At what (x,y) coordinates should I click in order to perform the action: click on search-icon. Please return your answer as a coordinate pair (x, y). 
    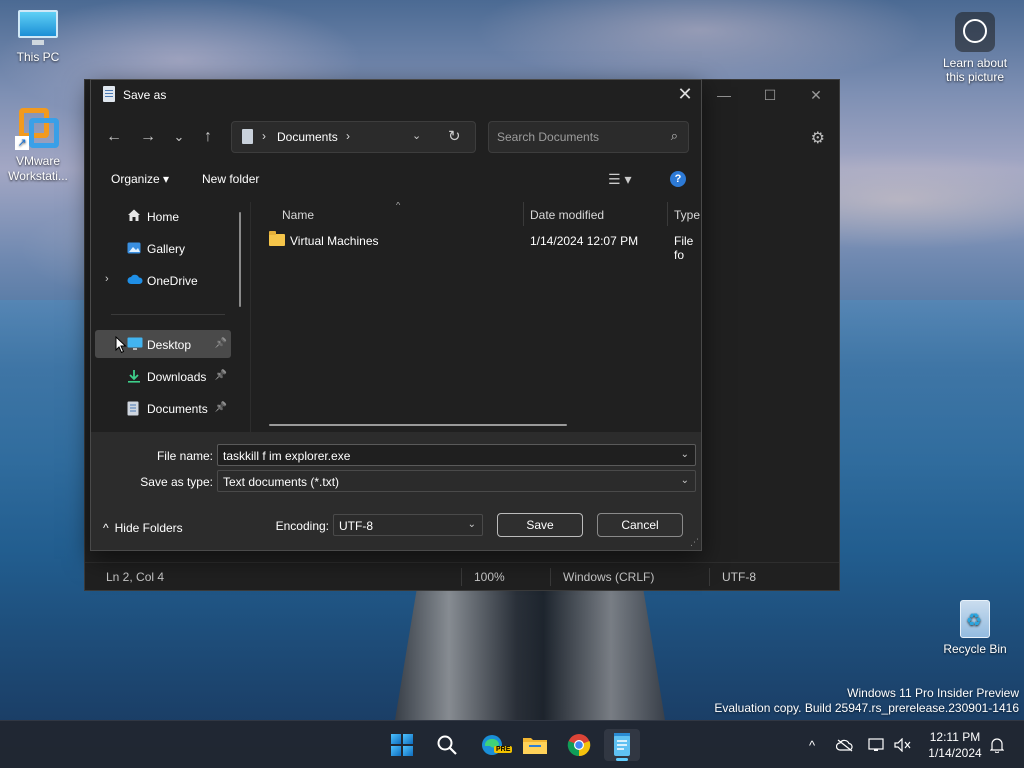
    Looking at the image, I should click on (447, 745).